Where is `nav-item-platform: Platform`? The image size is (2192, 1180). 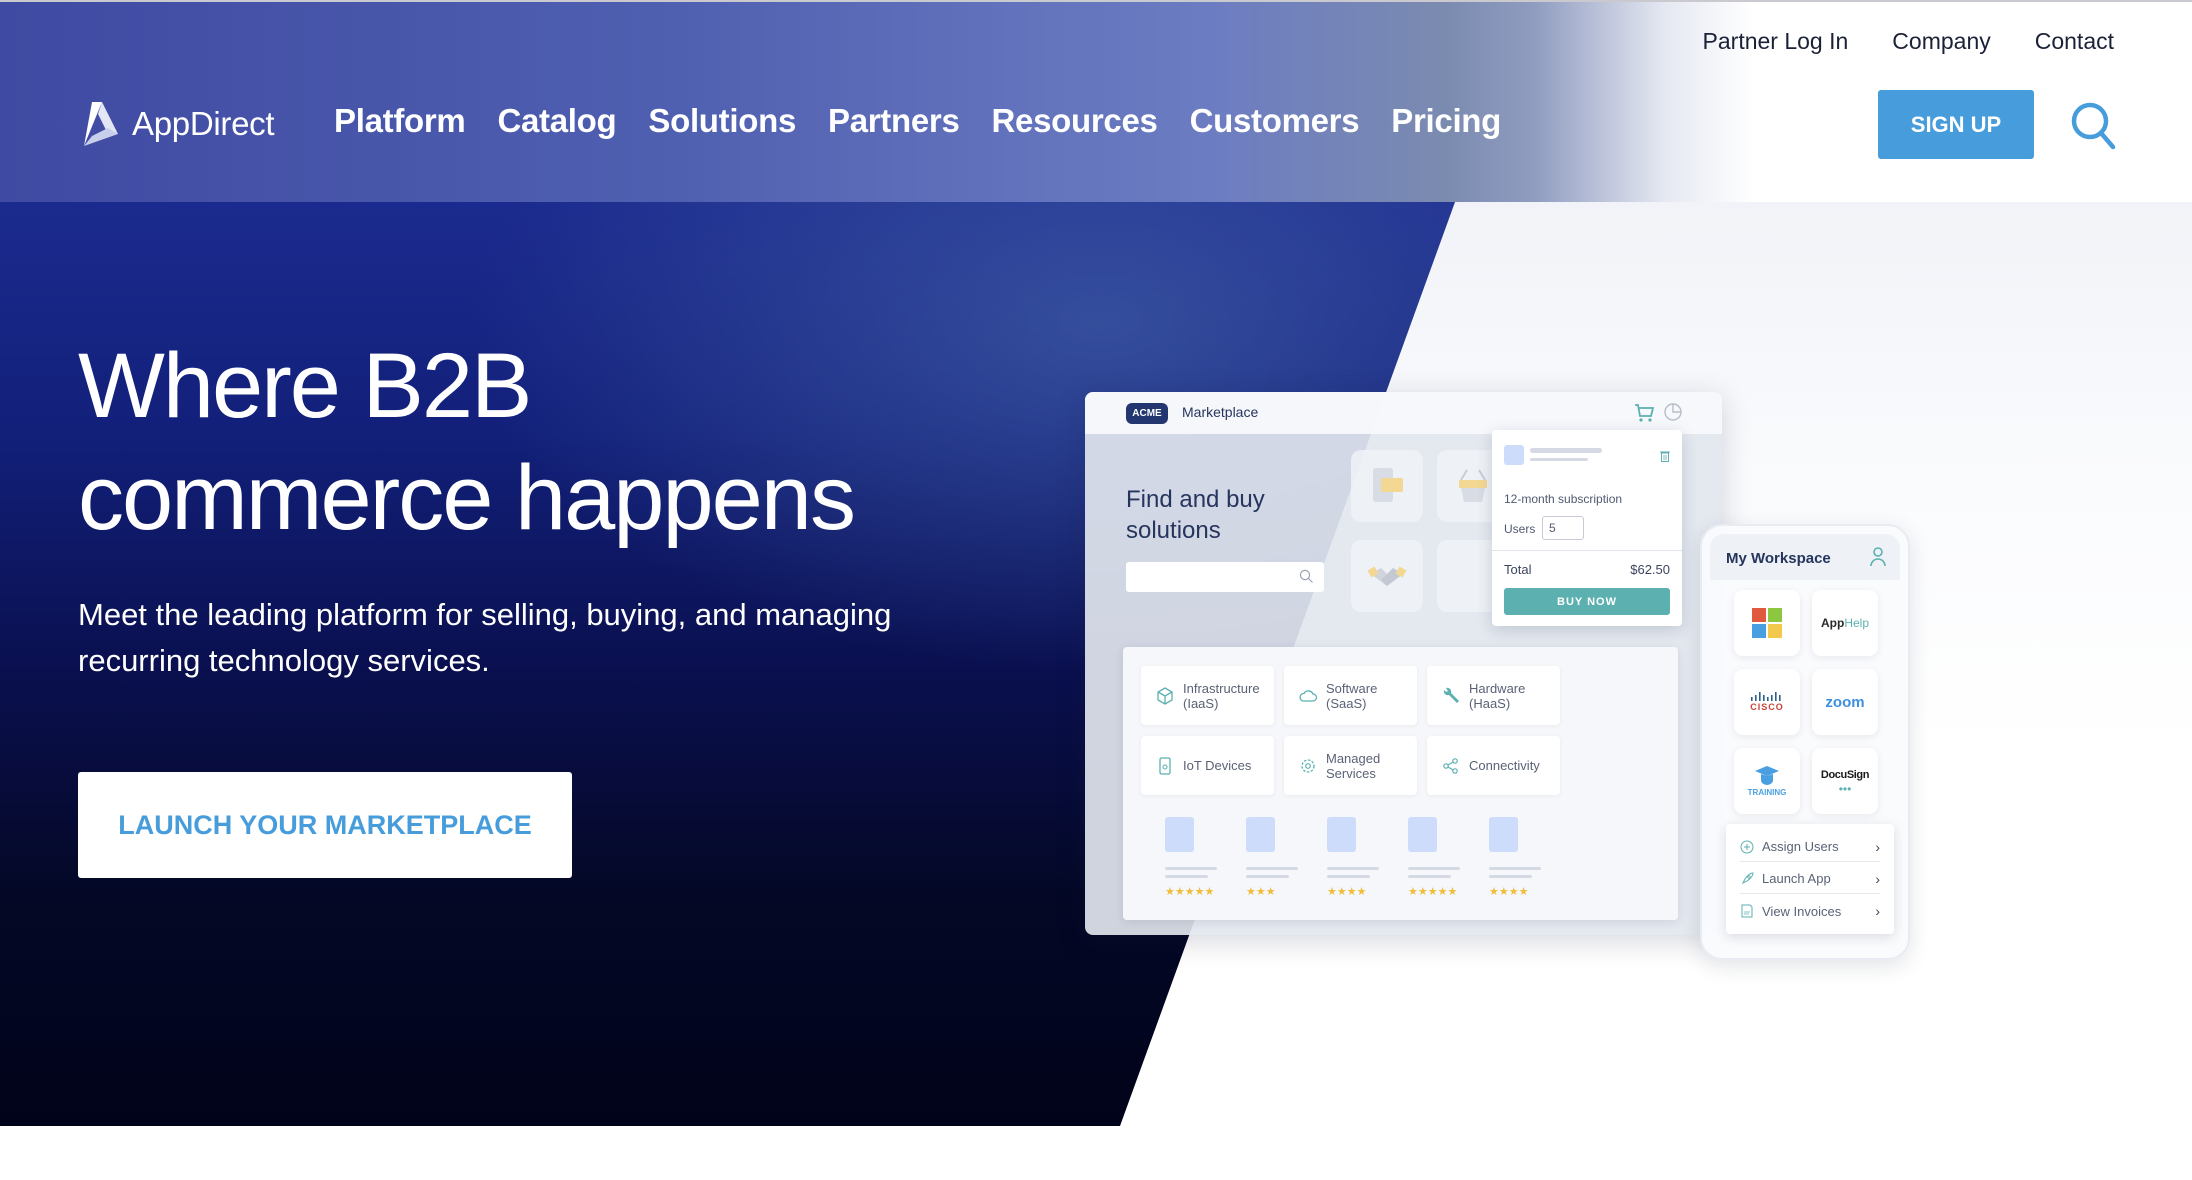 nav-item-platform: Platform is located at coordinates (400, 121).